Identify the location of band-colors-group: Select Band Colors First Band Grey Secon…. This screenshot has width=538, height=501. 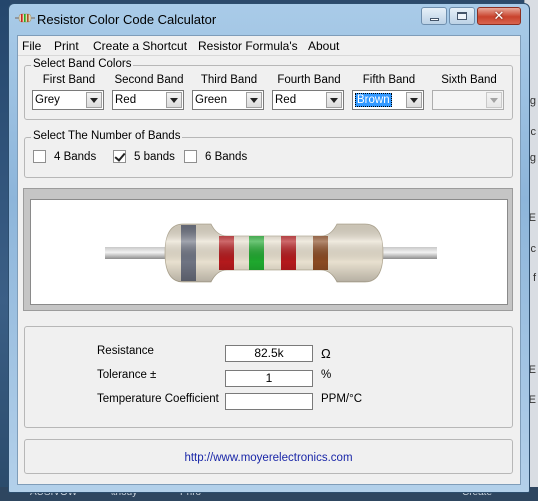
(268, 89).